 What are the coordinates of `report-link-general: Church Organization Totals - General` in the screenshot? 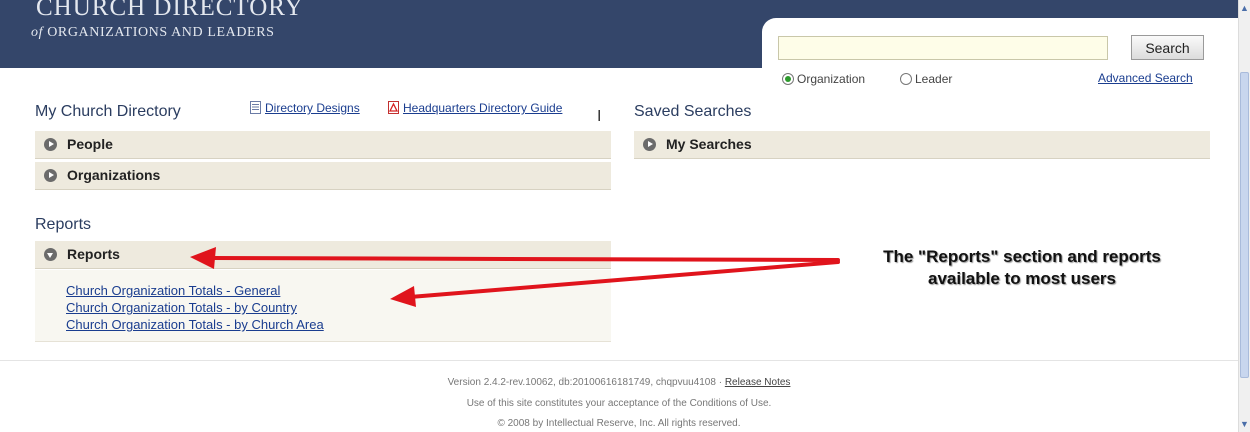 It's located at (173, 290).